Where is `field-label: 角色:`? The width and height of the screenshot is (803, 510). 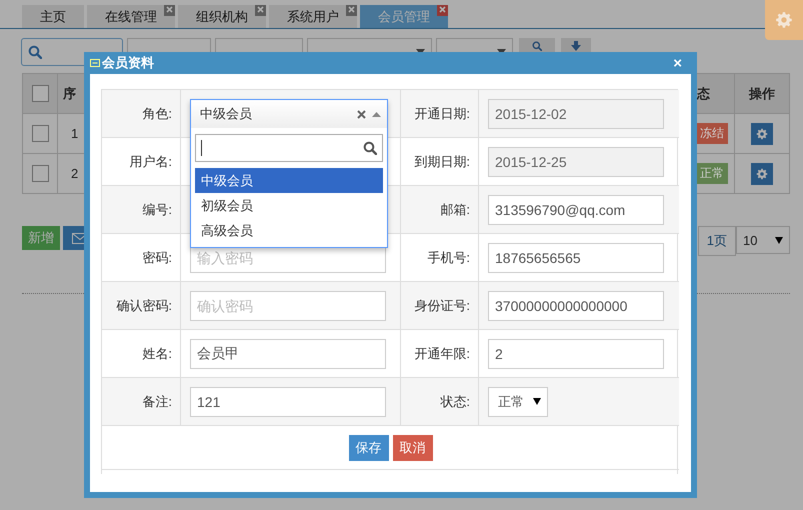
field-label: 角色: is located at coordinates (141, 114).